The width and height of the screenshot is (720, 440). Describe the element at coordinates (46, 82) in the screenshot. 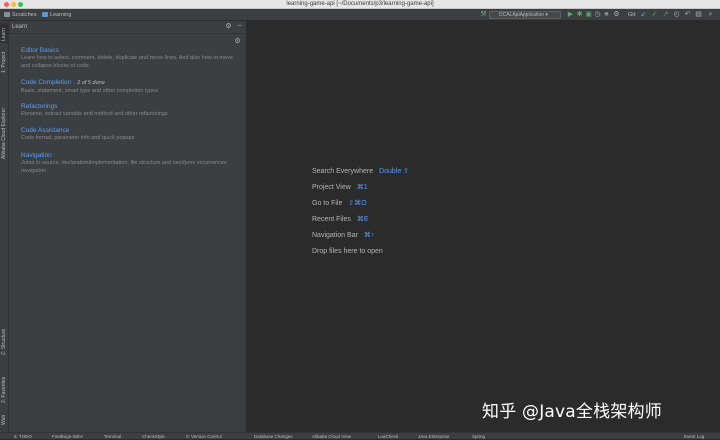

I see `lesson-title: Code Completion` at that location.